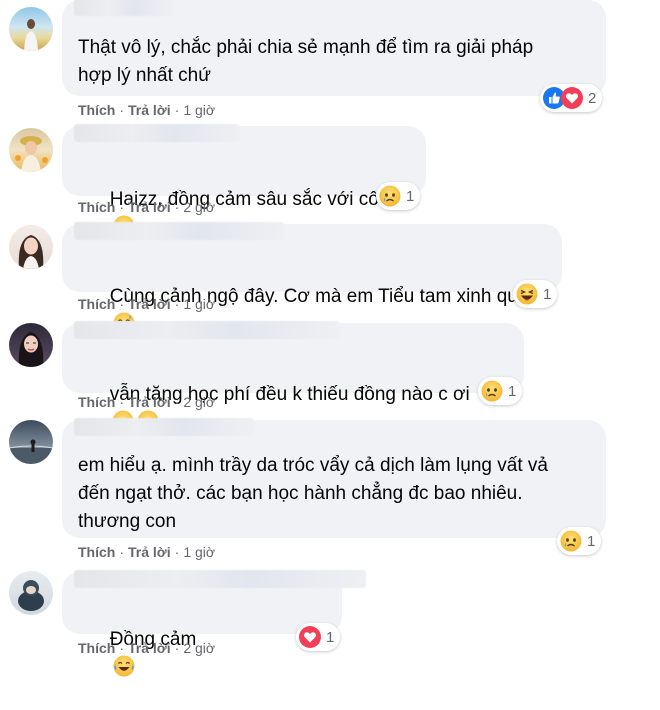  Describe the element at coordinates (124, 666) in the screenshot. I see `tears-of-joy-face-icon` at that location.